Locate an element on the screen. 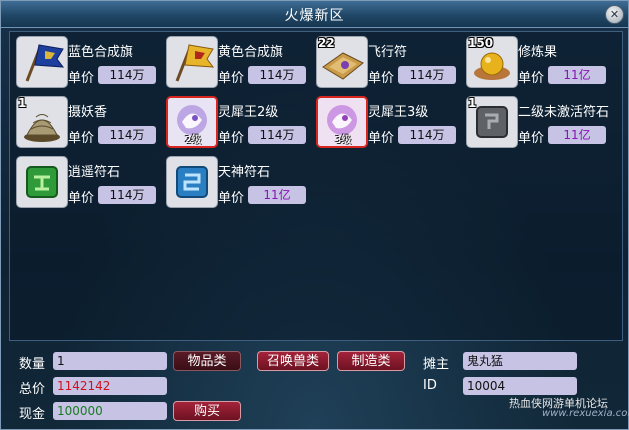 The width and height of the screenshot is (629, 430). item-name: 二级未激活符石 is located at coordinates (564, 112).